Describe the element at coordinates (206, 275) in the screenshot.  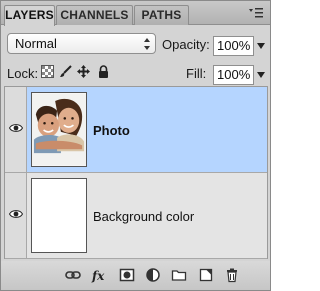
I see `new-layer-icon` at that location.